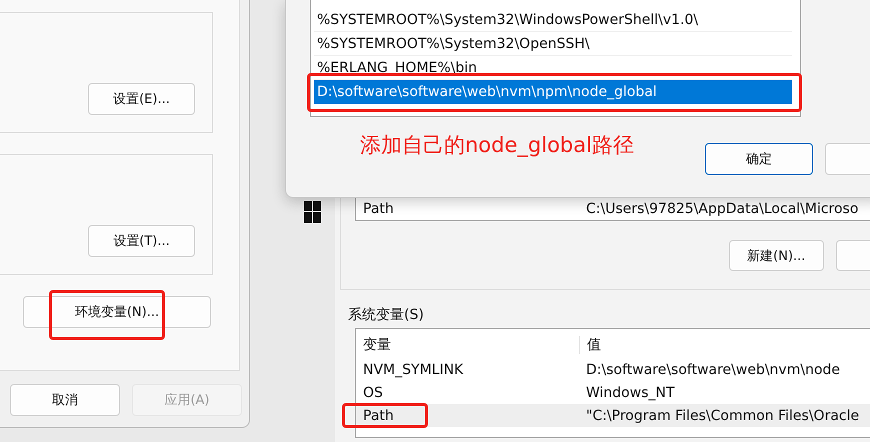 This screenshot has height=442, width=870. I want to click on column-header: 值, so click(590, 345).